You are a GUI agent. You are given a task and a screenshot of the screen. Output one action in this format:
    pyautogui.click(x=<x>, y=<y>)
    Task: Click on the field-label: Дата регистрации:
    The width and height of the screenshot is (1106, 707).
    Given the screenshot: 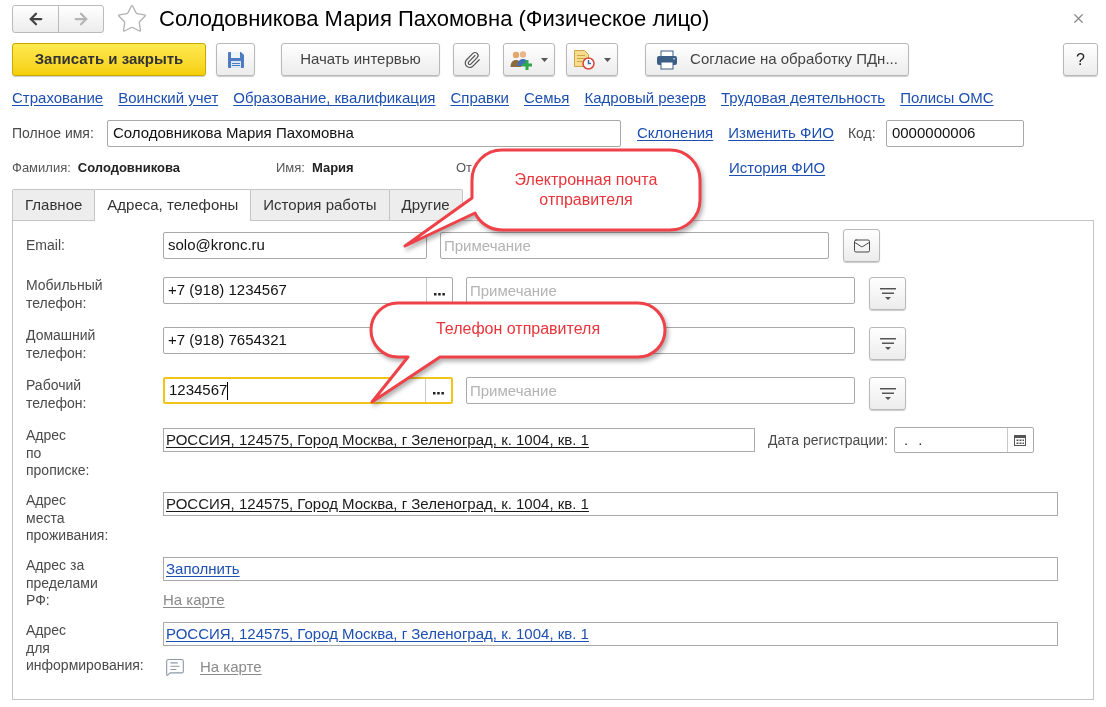 What is the action you would take?
    pyautogui.click(x=828, y=440)
    